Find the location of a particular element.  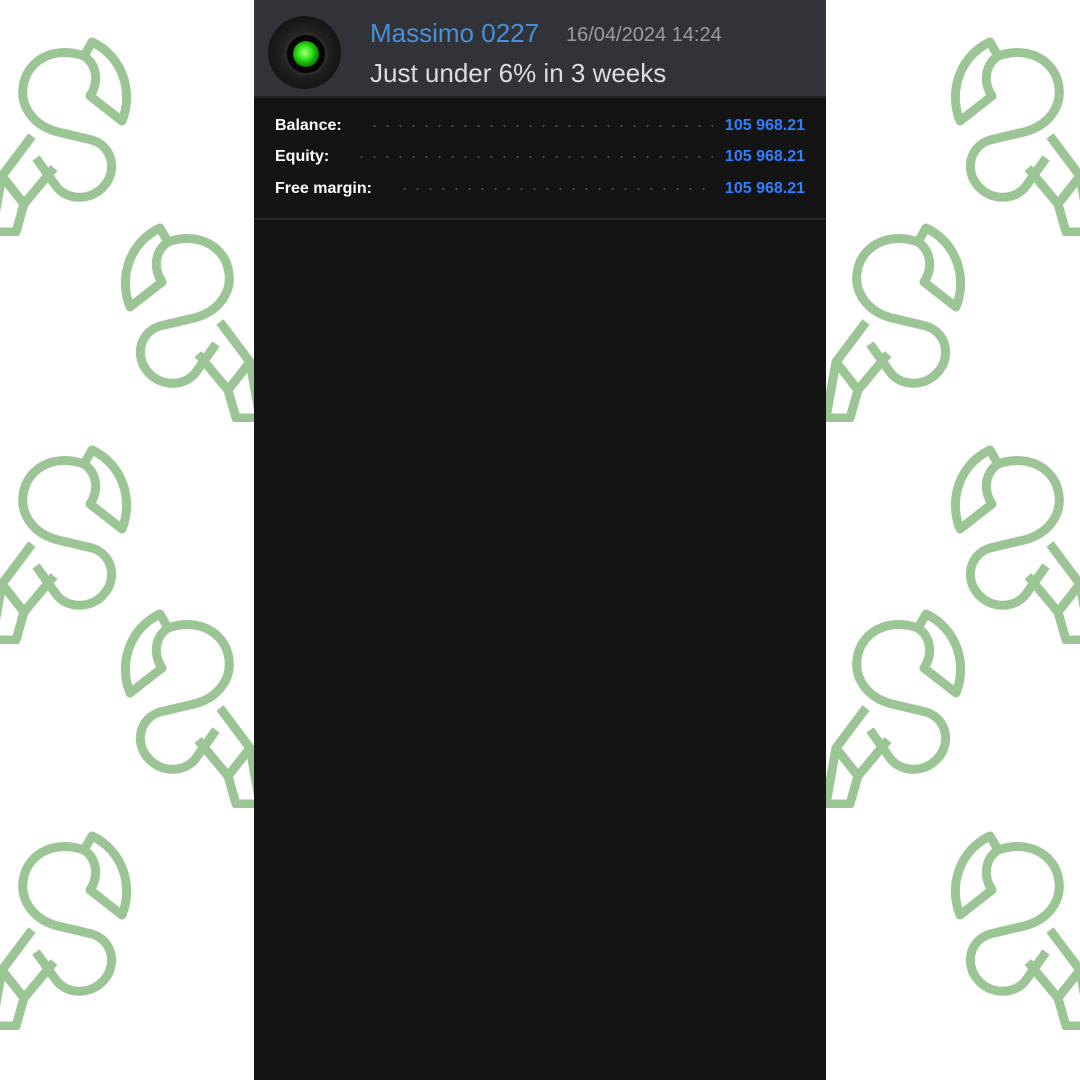

message-text: Just under 6% in 3 weeks is located at coordinates (518, 73).